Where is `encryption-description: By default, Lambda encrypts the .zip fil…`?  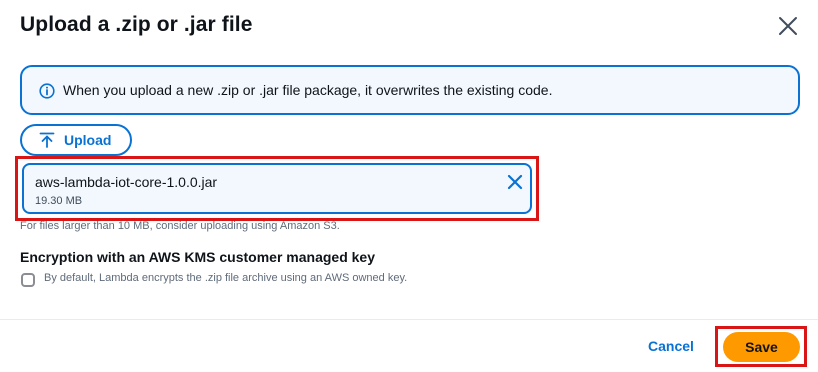
encryption-description: By default, Lambda encrypts the .zip fil… is located at coordinates (226, 278).